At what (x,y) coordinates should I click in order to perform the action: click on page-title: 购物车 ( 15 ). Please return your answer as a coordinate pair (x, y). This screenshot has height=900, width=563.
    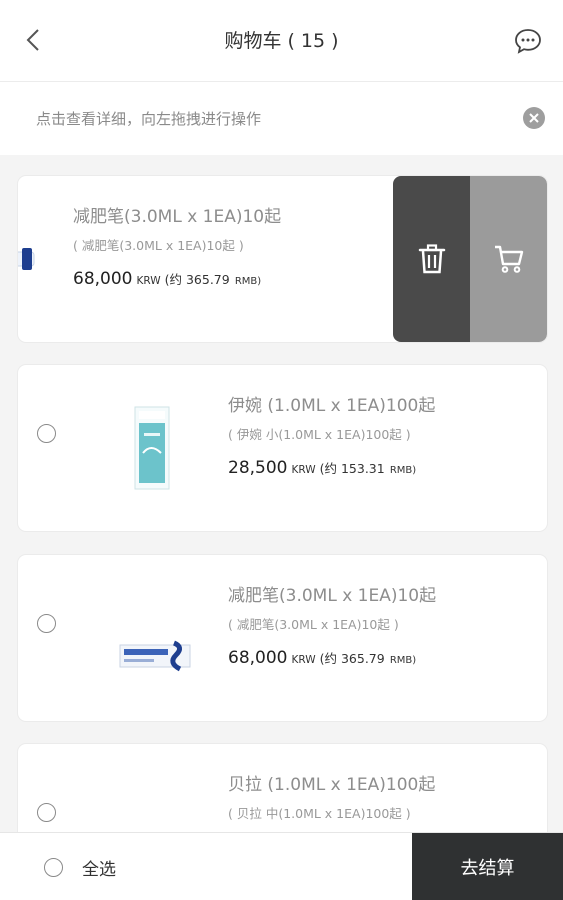
    Looking at the image, I should click on (281, 41).